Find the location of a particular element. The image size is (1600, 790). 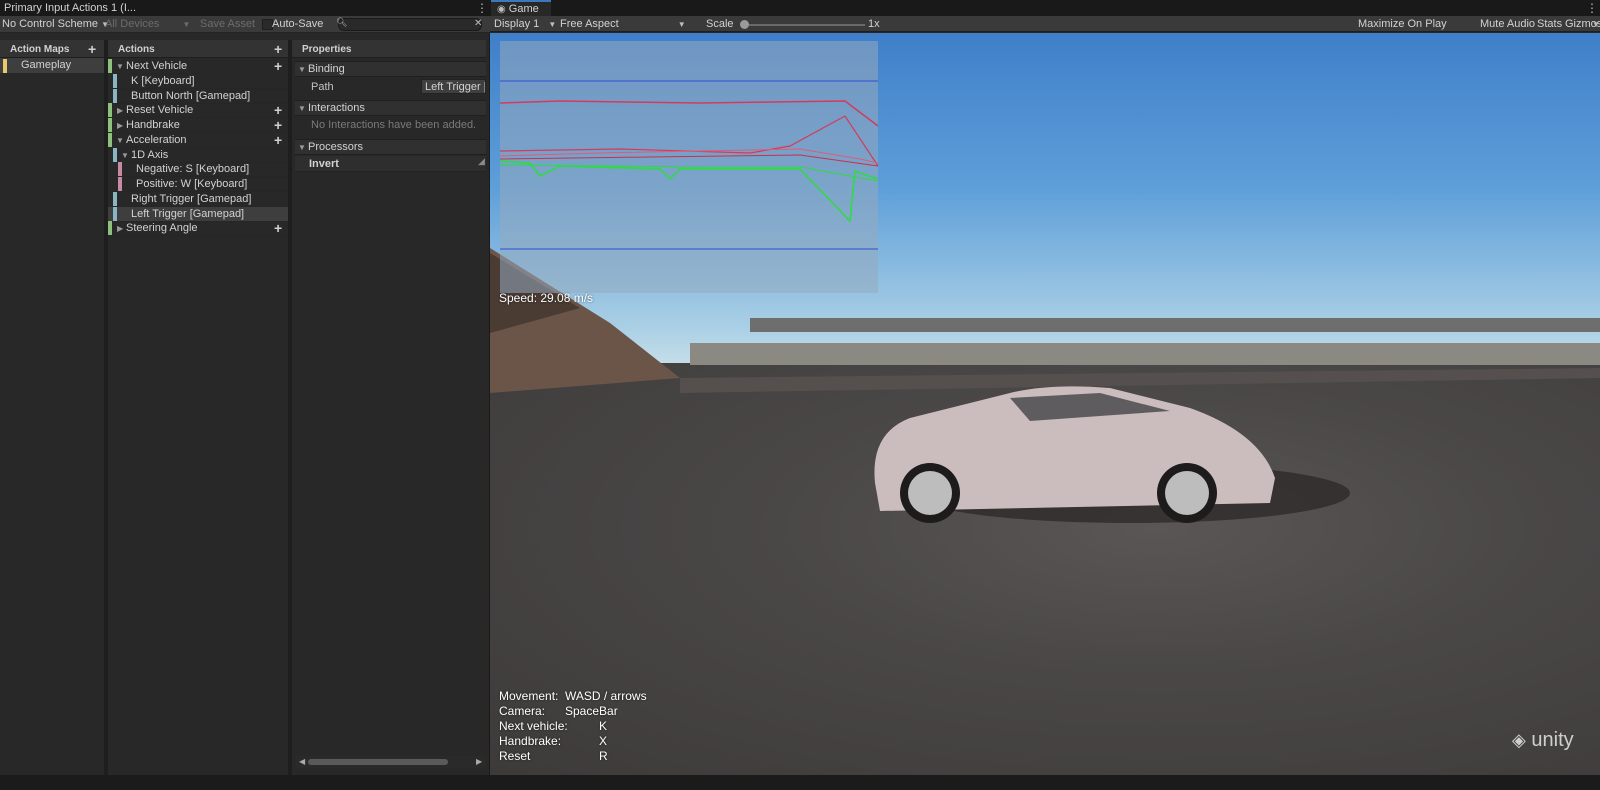

binding-row-right-trigger: Right Trigger [Gamepad] is located at coordinates (198, 199).